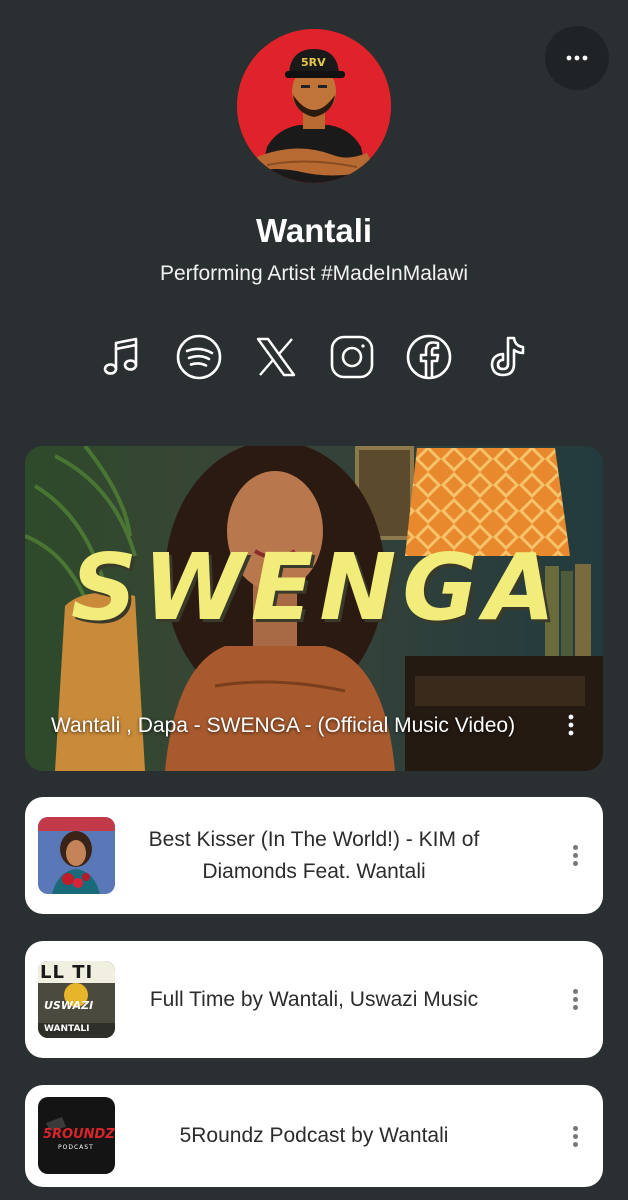 The image size is (628, 1200). I want to click on music-note-icon, so click(120, 356).